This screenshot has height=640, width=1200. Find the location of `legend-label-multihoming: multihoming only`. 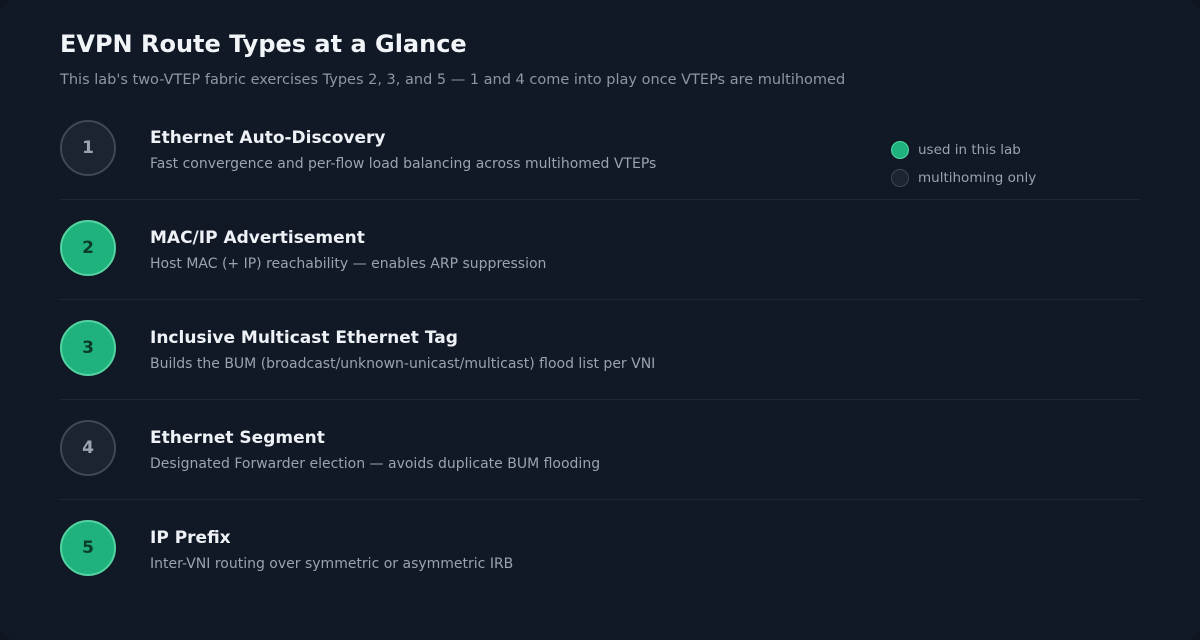

legend-label-multihoming: multihoming only is located at coordinates (977, 178).